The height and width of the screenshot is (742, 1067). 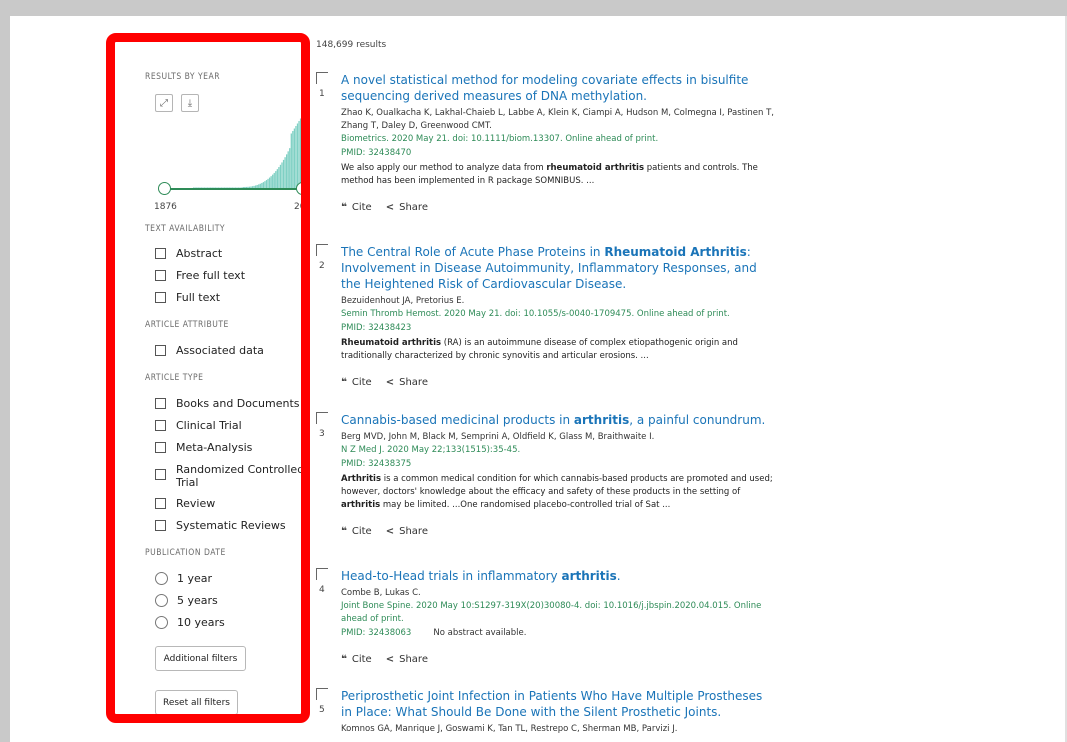 I want to click on result-pmid: PMID: 32438063 No abstract available., so click(x=434, y=633).